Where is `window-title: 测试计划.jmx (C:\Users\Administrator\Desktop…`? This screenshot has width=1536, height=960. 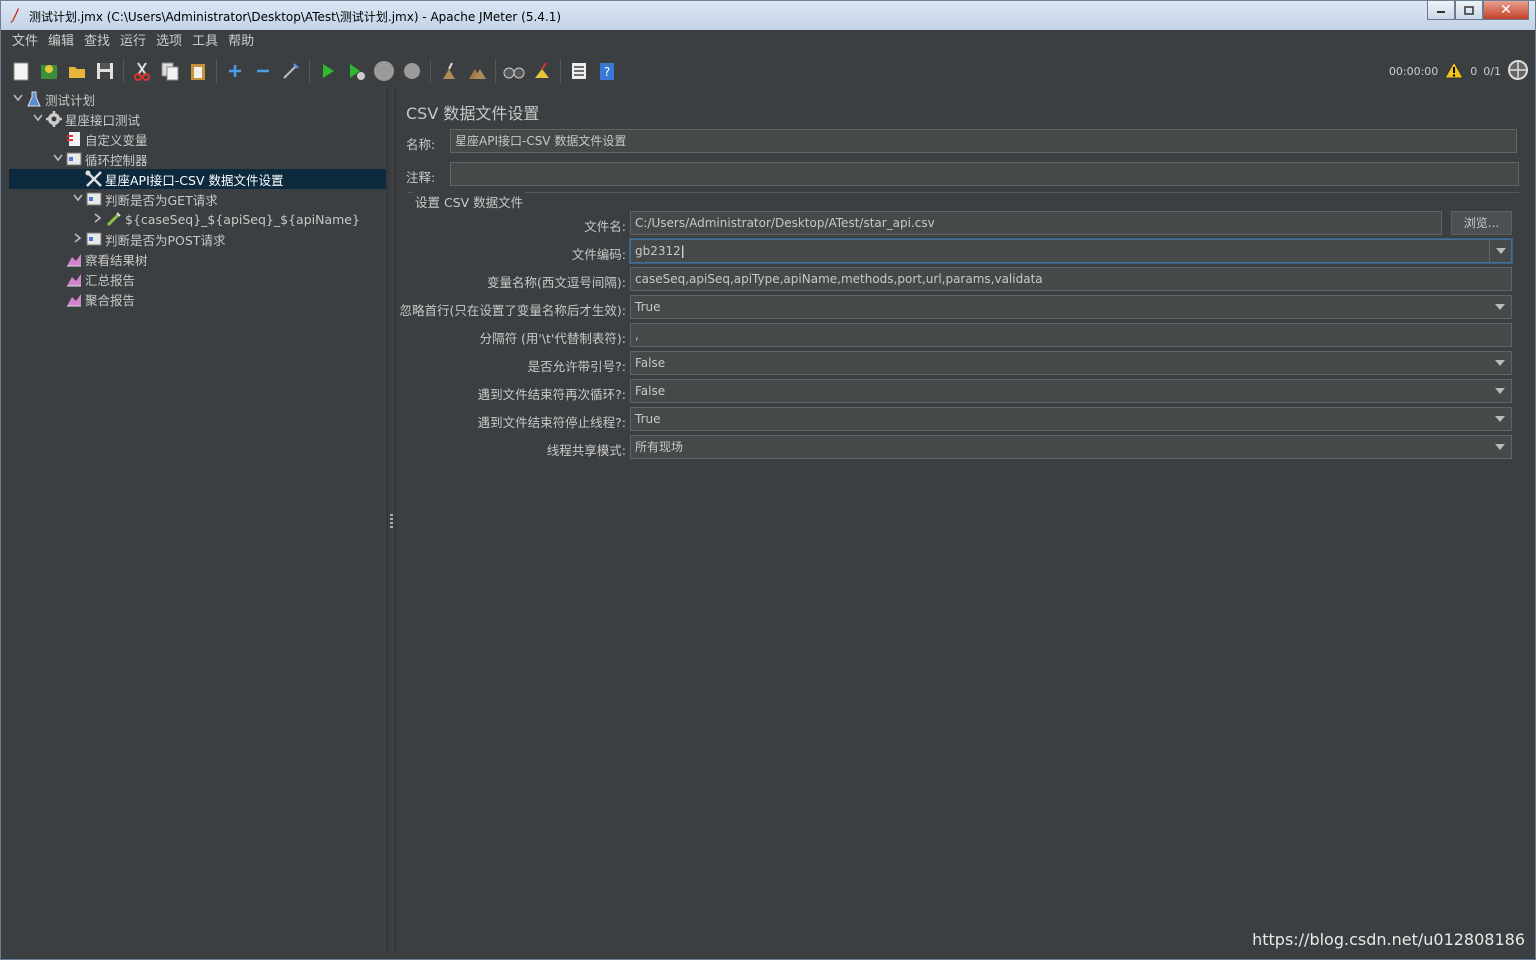 window-title: 测试计划.jmx (C:\Users\Administrator\Desktop… is located at coordinates (295, 17).